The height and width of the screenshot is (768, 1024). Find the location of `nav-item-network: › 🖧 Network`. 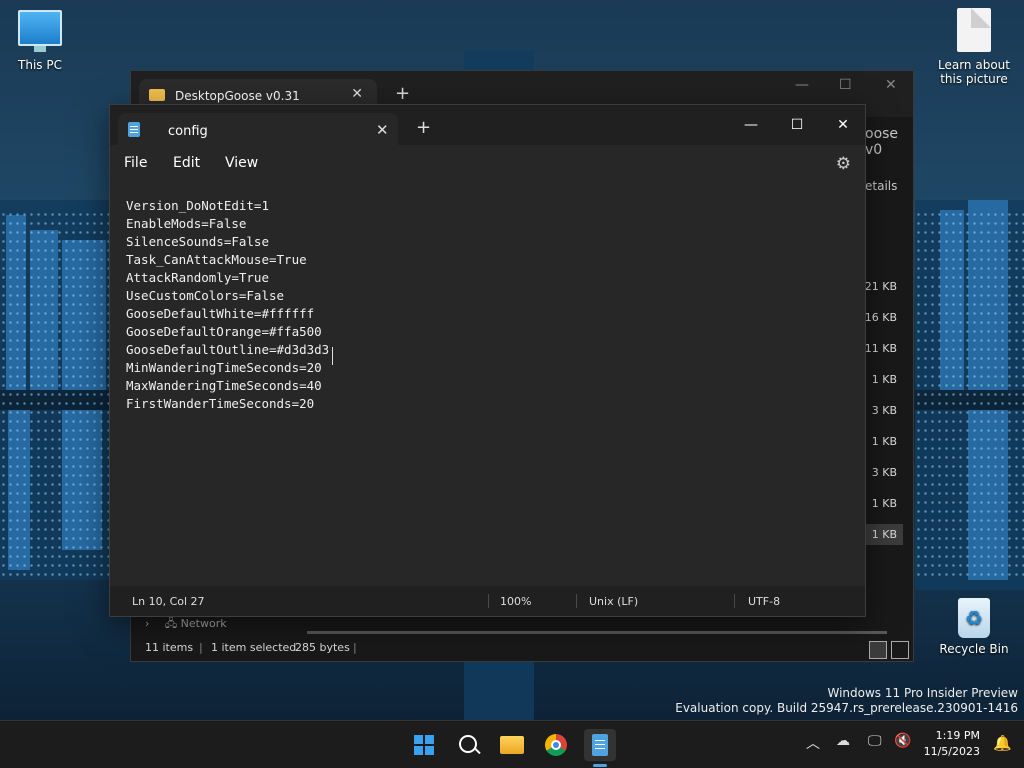

nav-item-network: › 🖧 Network is located at coordinates (186, 624).